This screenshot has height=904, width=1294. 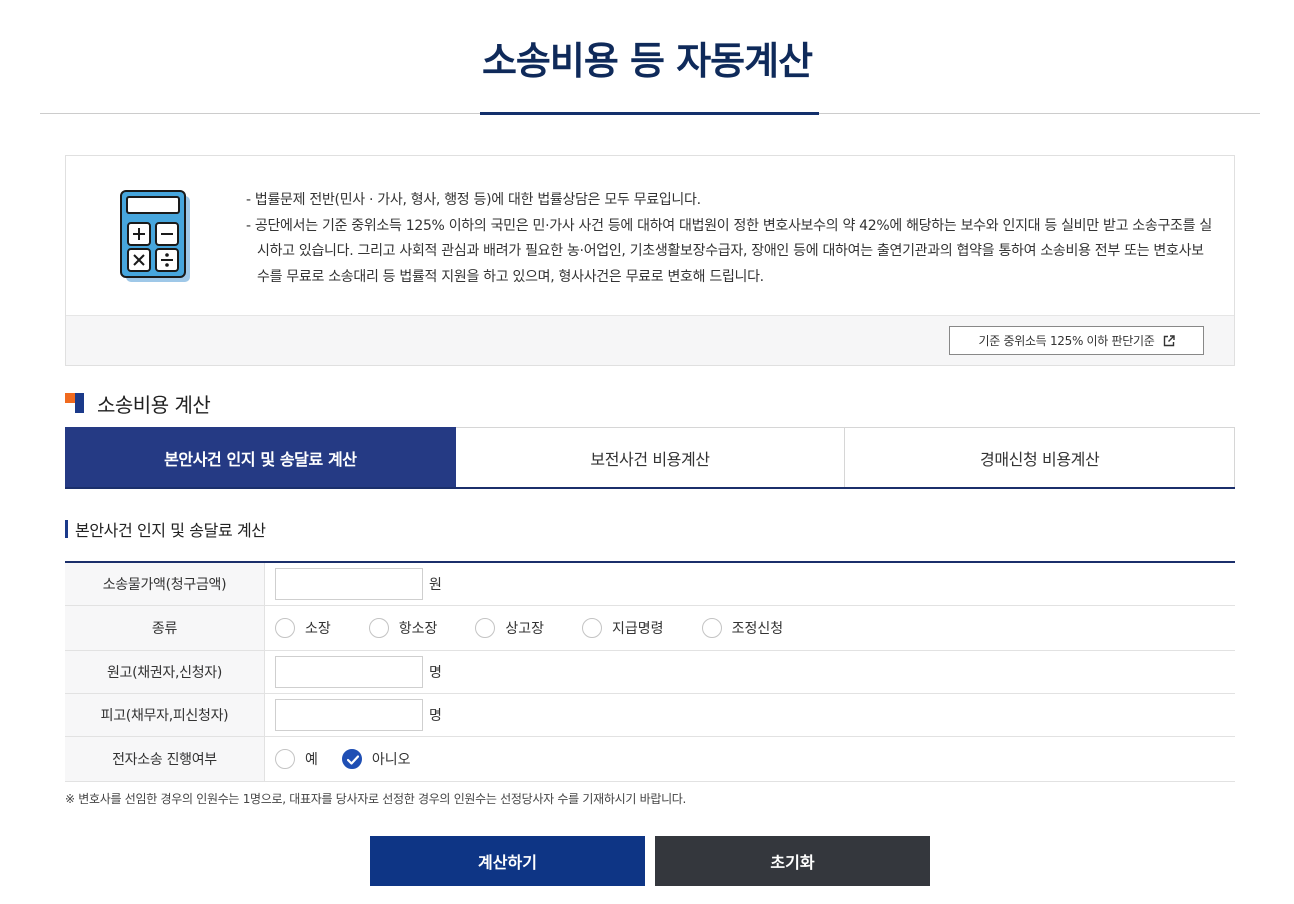 I want to click on row-defendant: 피고(채무자,피신청자) 명, so click(x=650, y=715).